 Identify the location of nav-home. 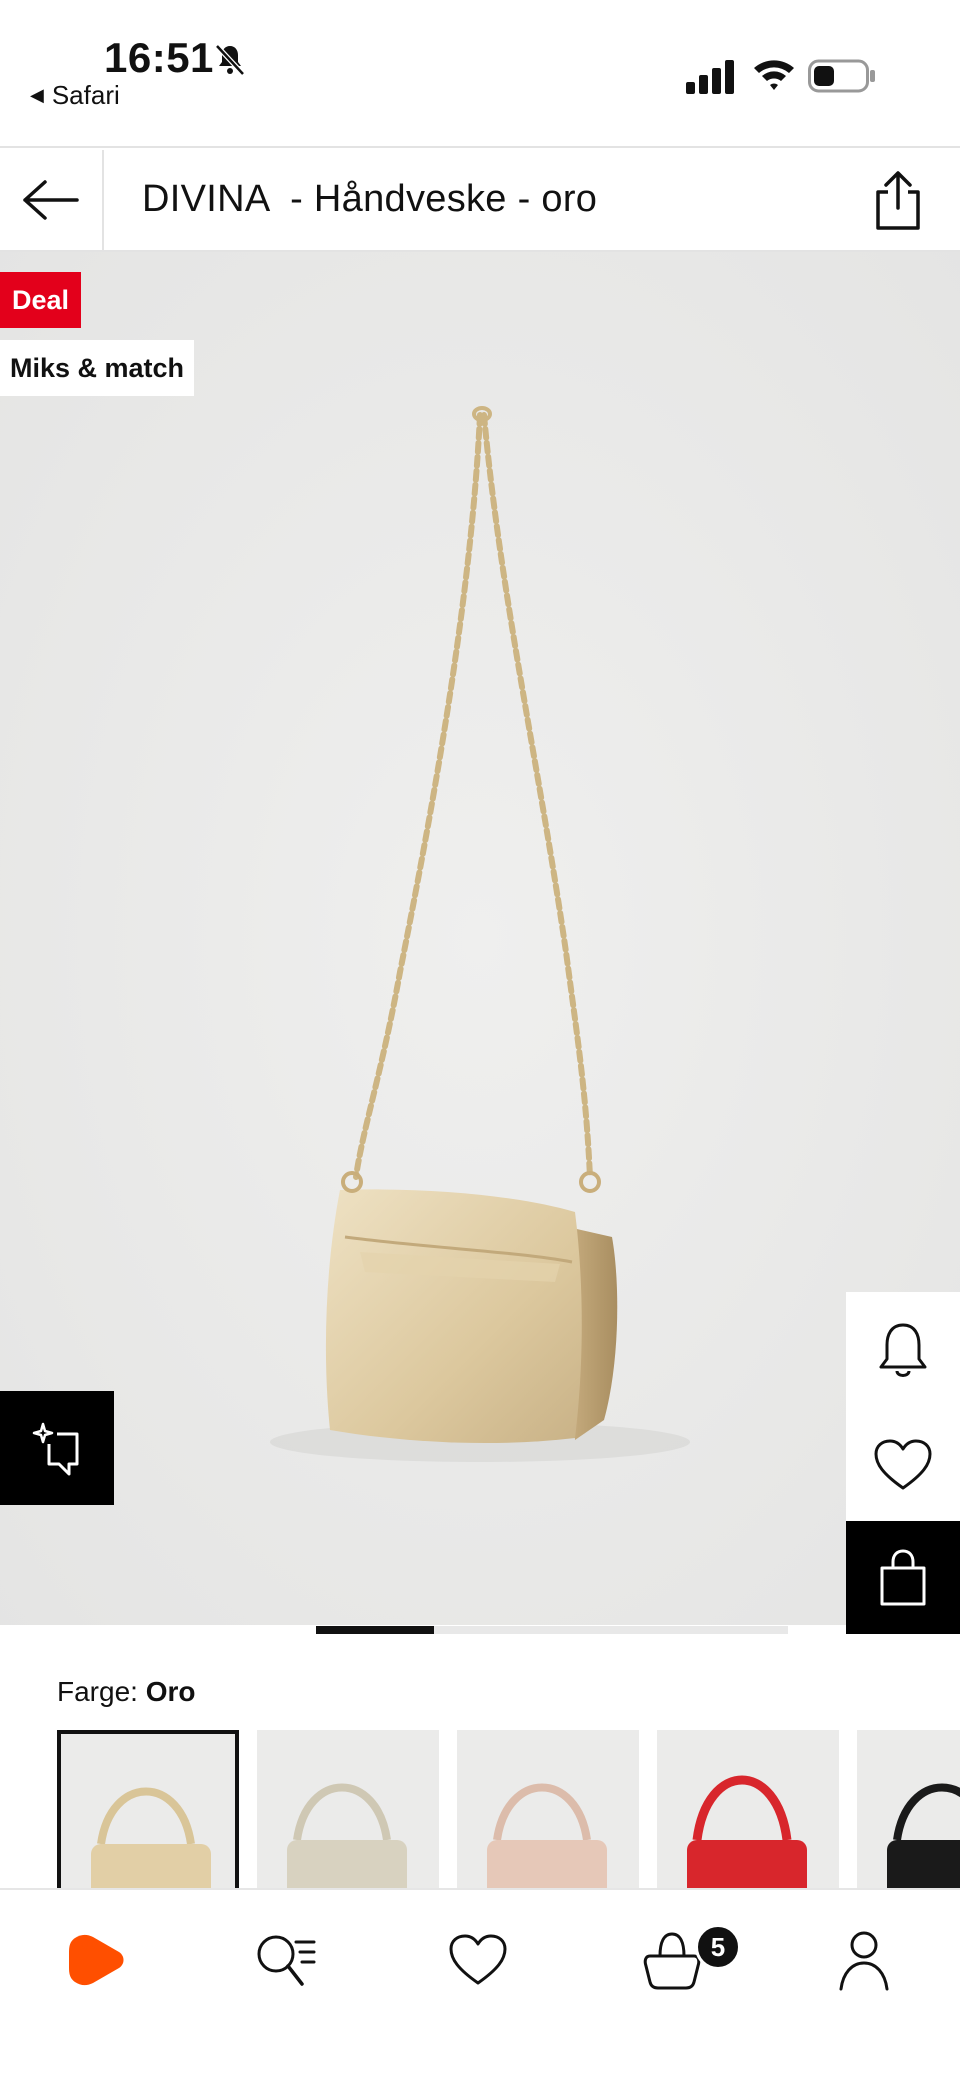
(96, 1960).